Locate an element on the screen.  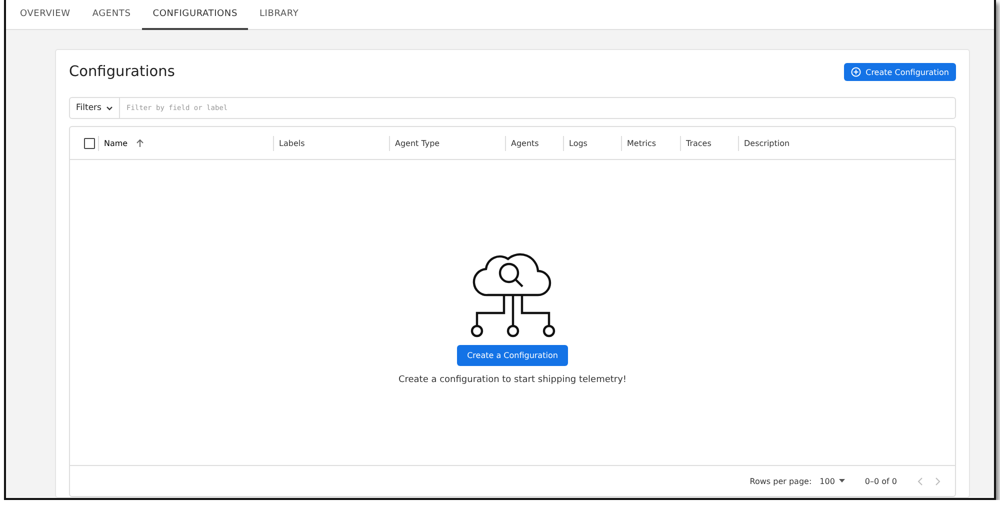
column-header: Agent Type is located at coordinates (417, 143).